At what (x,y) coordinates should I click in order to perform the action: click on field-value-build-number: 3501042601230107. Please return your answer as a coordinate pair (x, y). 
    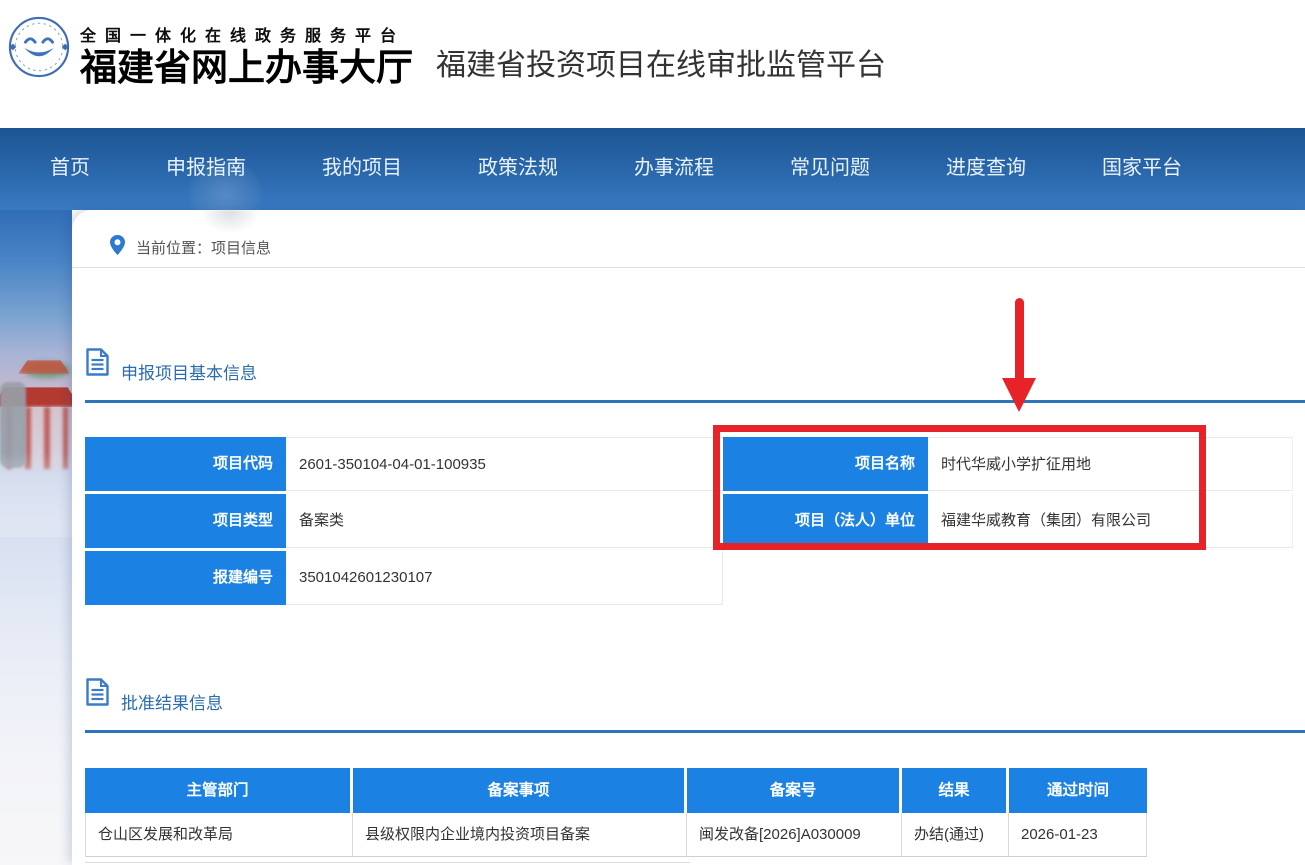
    Looking at the image, I should click on (504, 578).